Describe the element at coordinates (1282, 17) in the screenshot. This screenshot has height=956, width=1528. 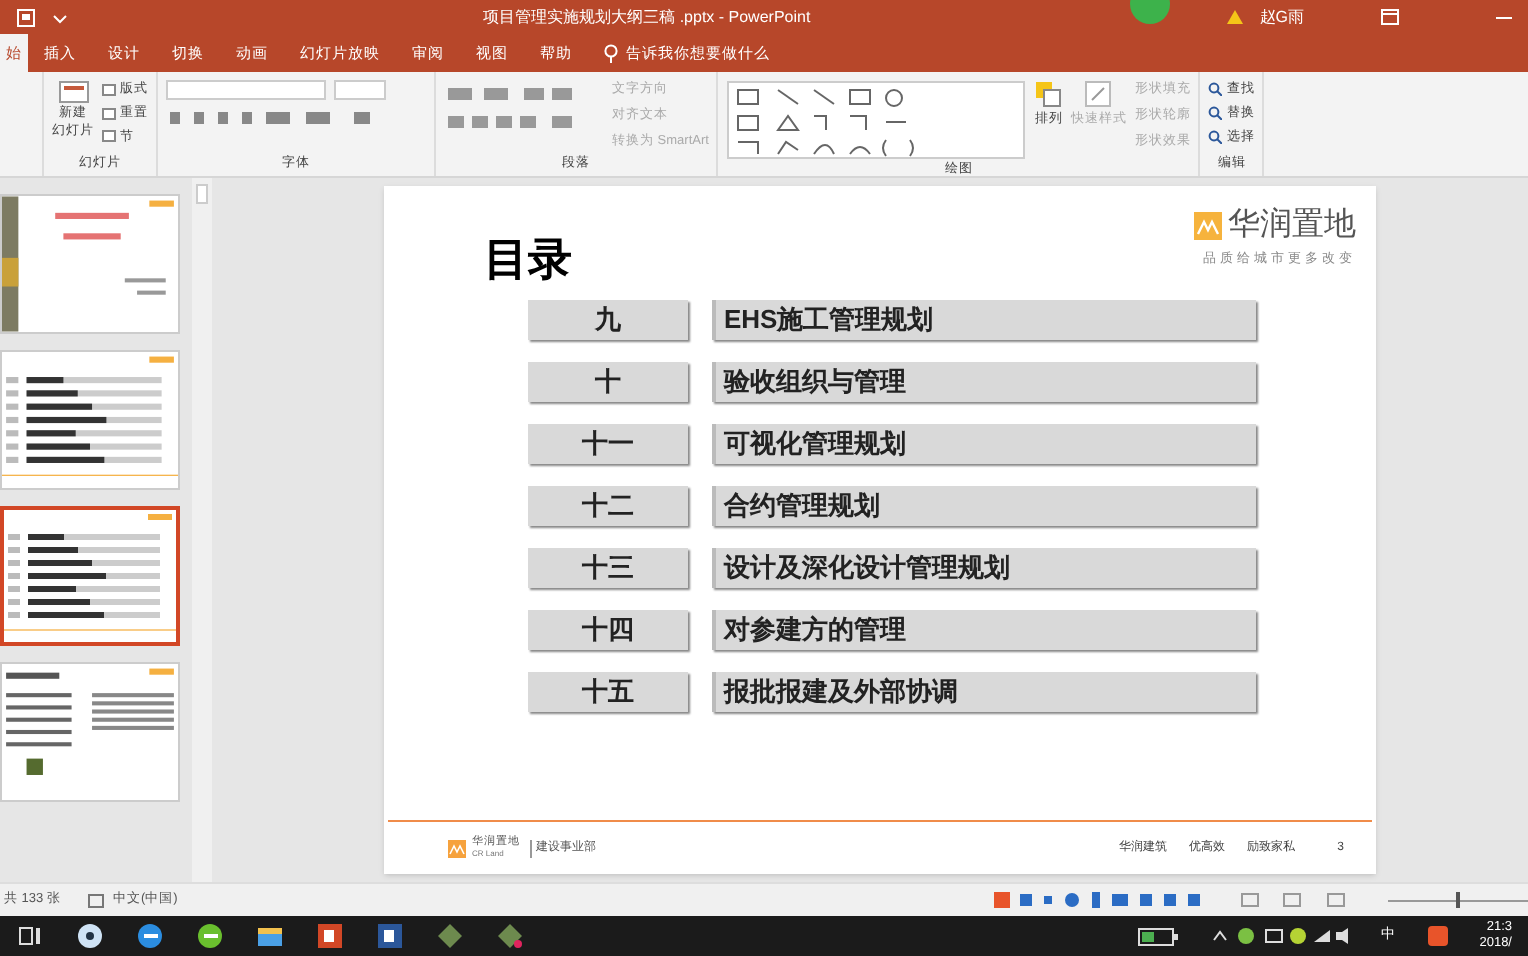
I see `user-name: 赵G雨` at that location.